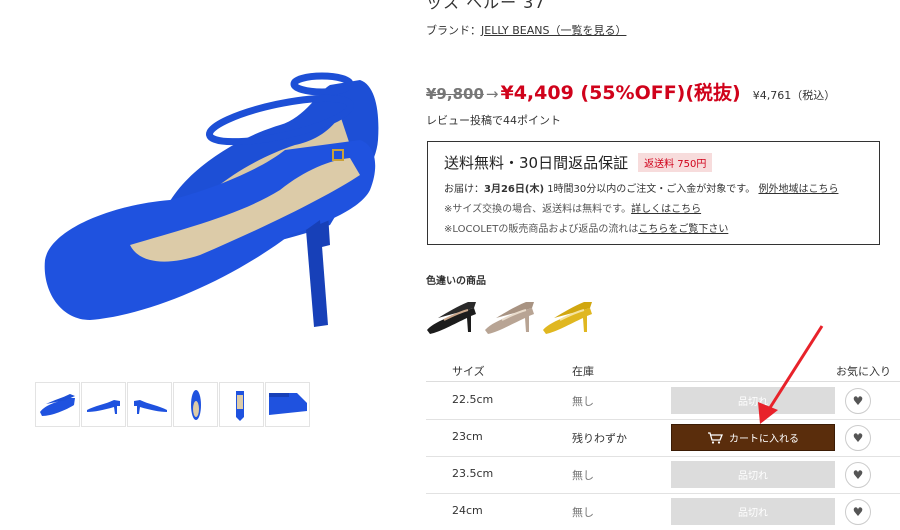 This screenshot has height=530, width=900. Describe the element at coordinates (568, 315) in the screenshot. I see `color-swatch-yellow` at that location.